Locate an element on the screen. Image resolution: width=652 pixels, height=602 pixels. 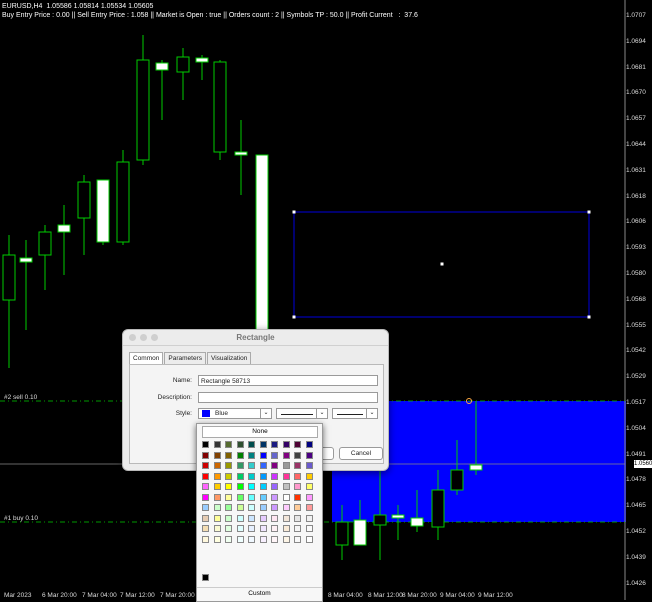
custom-color-swatch is located at coordinates (205, 577).